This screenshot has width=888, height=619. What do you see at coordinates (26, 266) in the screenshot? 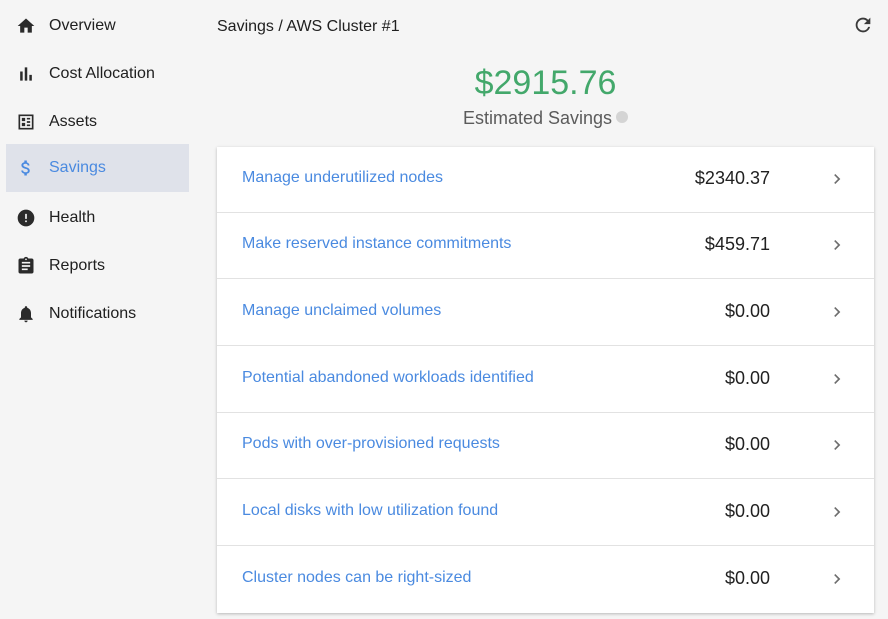
I see `clipboard-icon` at bounding box center [26, 266].